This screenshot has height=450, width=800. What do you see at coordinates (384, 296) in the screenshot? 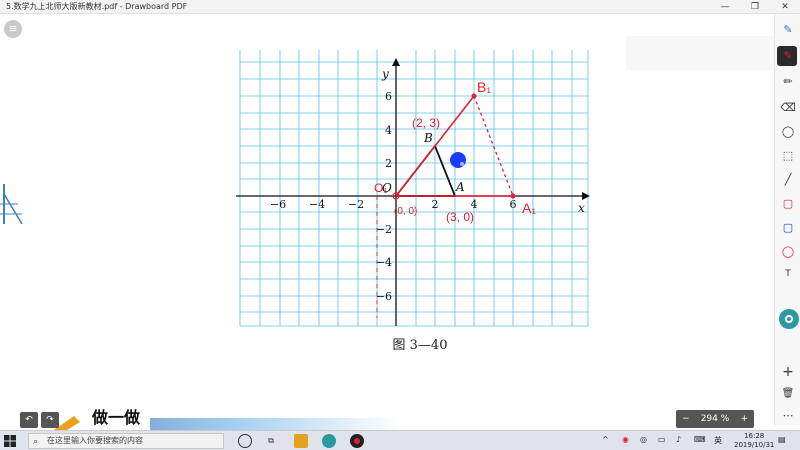
I see `y-tick-label: −6` at bounding box center [384, 296].